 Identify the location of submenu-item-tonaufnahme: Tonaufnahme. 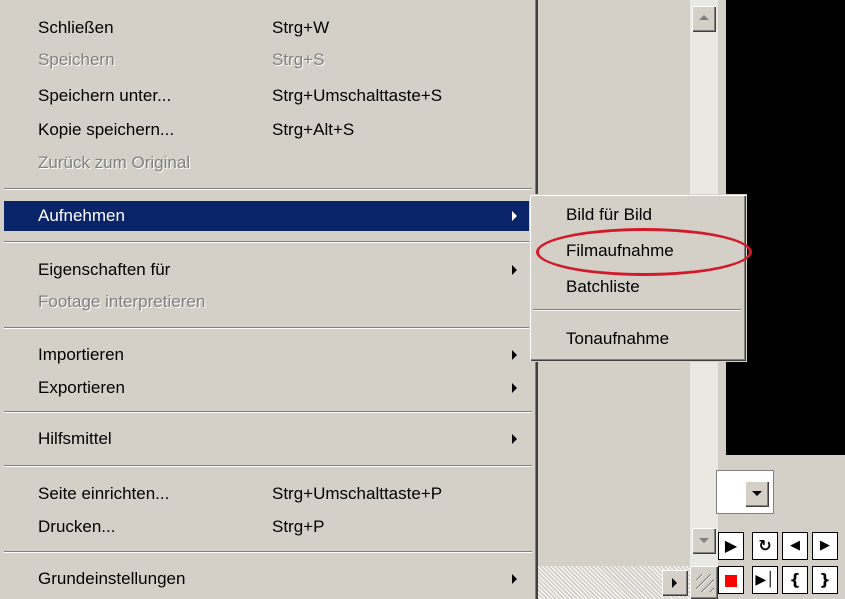
(638, 339).